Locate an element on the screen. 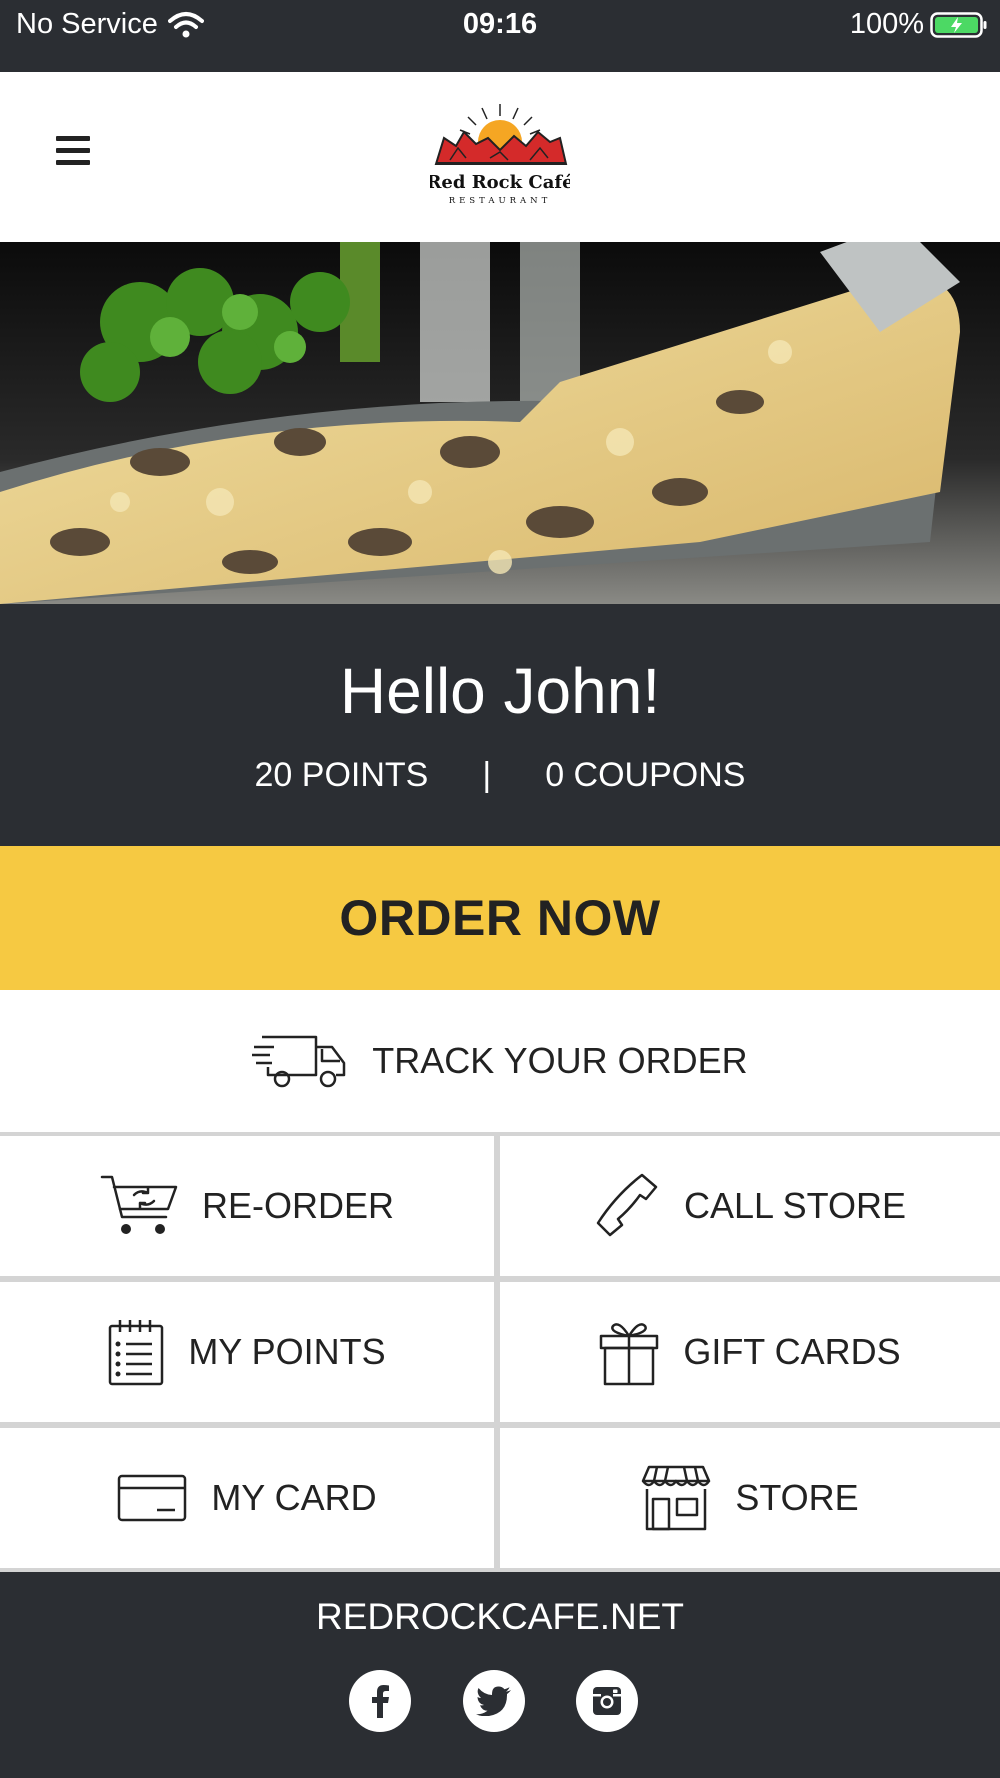 The image size is (1000, 1778). status-right: 100% is located at coordinates (919, 24).